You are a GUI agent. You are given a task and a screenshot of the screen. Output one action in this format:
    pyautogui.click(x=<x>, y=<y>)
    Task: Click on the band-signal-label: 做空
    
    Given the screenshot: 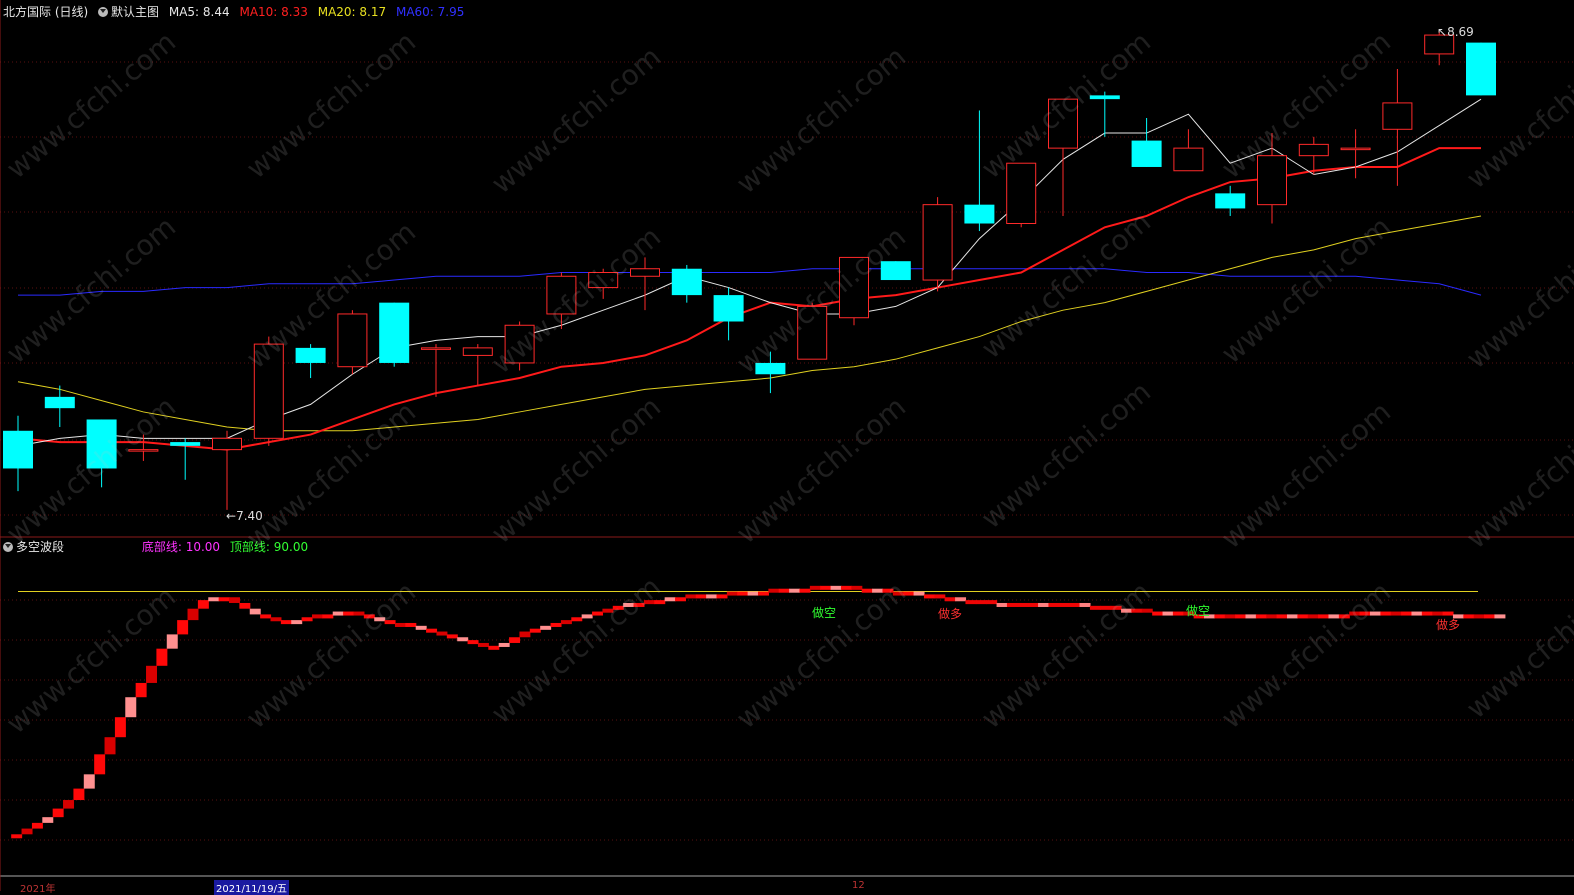 What is the action you would take?
    pyautogui.click(x=1198, y=610)
    